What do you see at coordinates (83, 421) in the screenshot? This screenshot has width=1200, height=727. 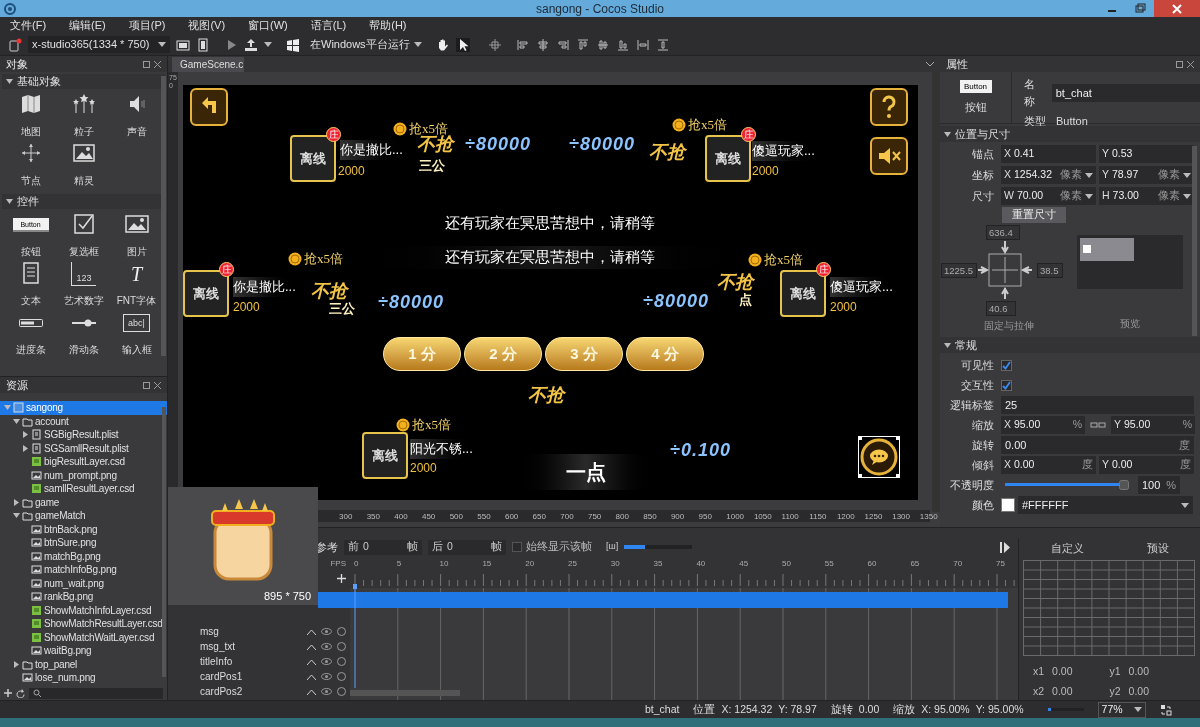 I see `tree-item: account` at bounding box center [83, 421].